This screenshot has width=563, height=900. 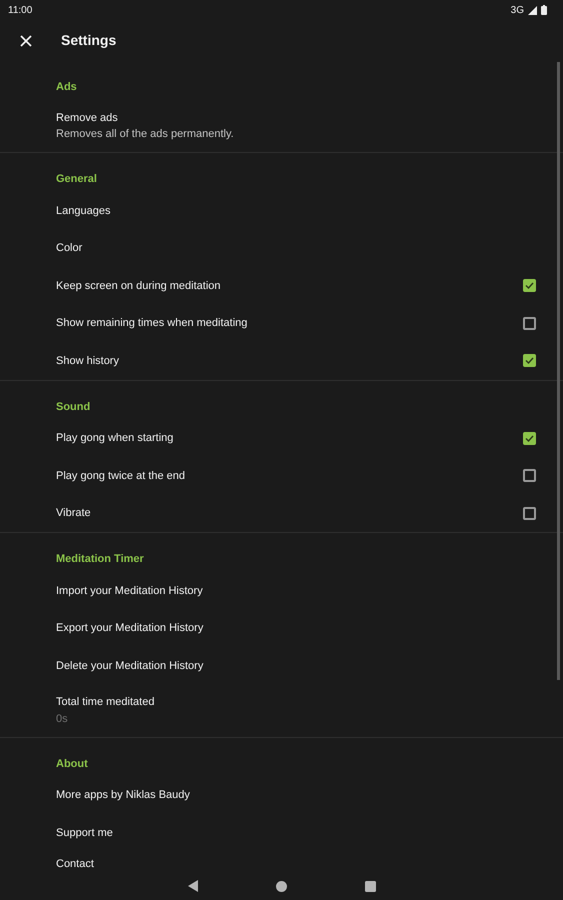 What do you see at coordinates (193, 886) in the screenshot?
I see `back-icon` at bounding box center [193, 886].